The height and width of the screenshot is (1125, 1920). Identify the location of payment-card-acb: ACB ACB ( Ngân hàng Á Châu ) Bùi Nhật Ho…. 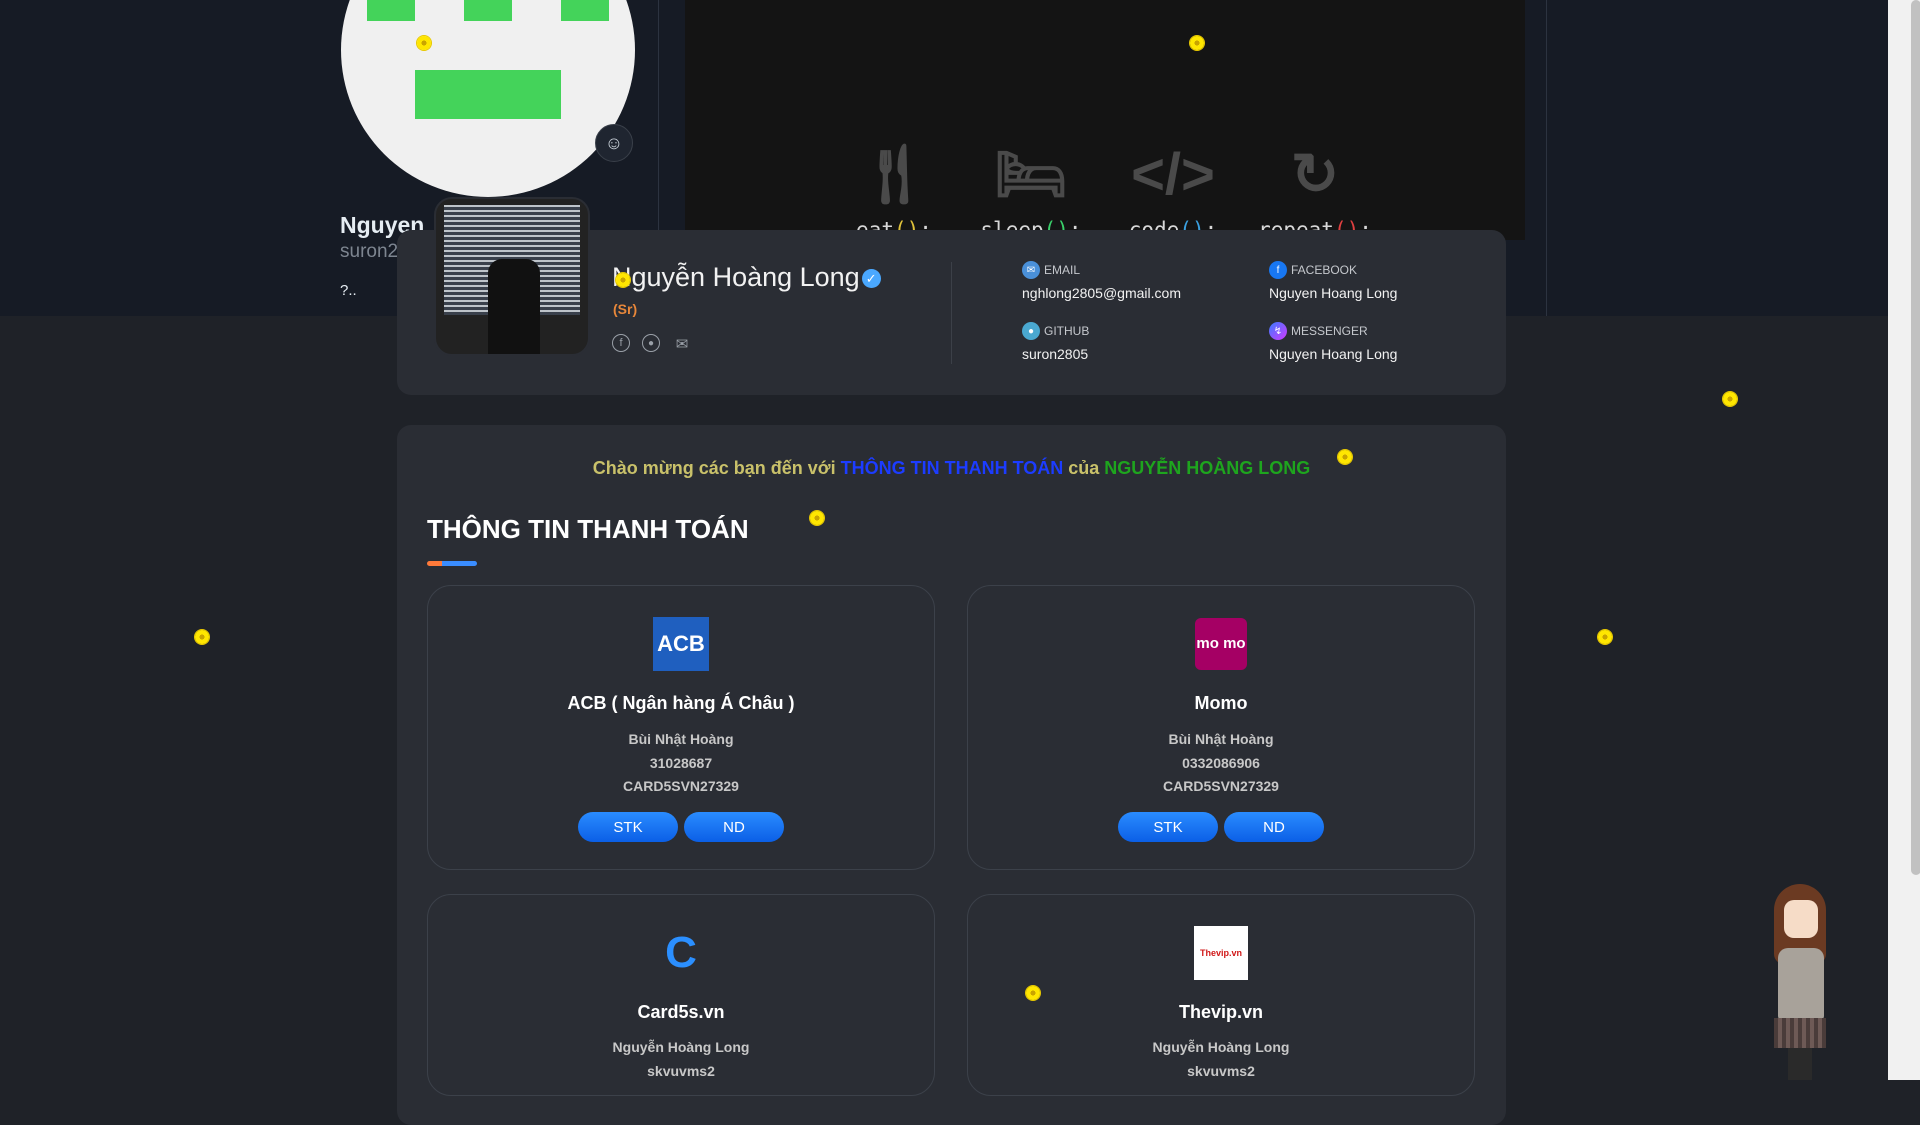
(681, 727).